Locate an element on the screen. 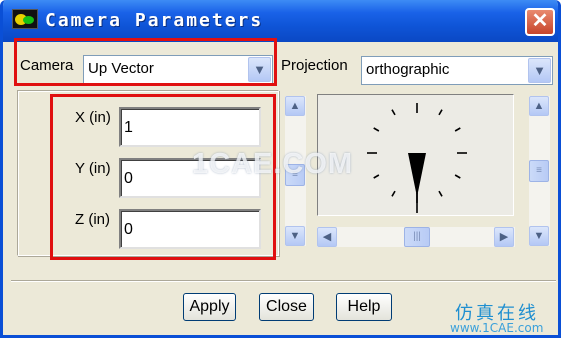 This screenshot has height=338, width=561. y-field-value: 0 is located at coordinates (128, 178).